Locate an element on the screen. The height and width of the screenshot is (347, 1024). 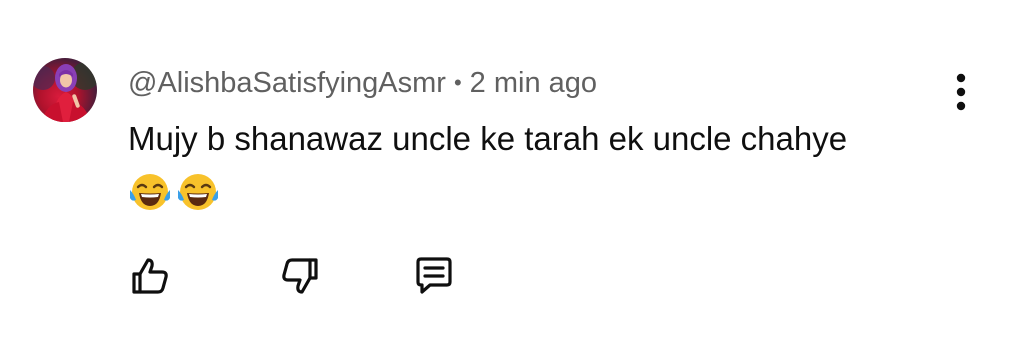
reply-button is located at coordinates (434, 276).